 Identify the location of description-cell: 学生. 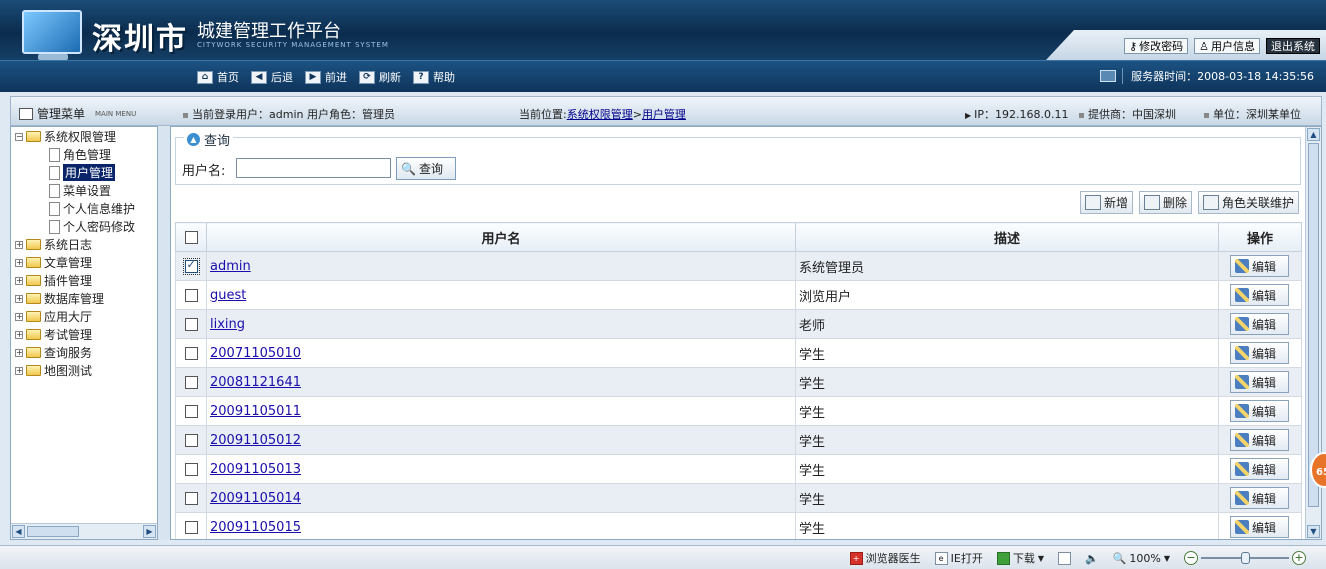
(1007, 382).